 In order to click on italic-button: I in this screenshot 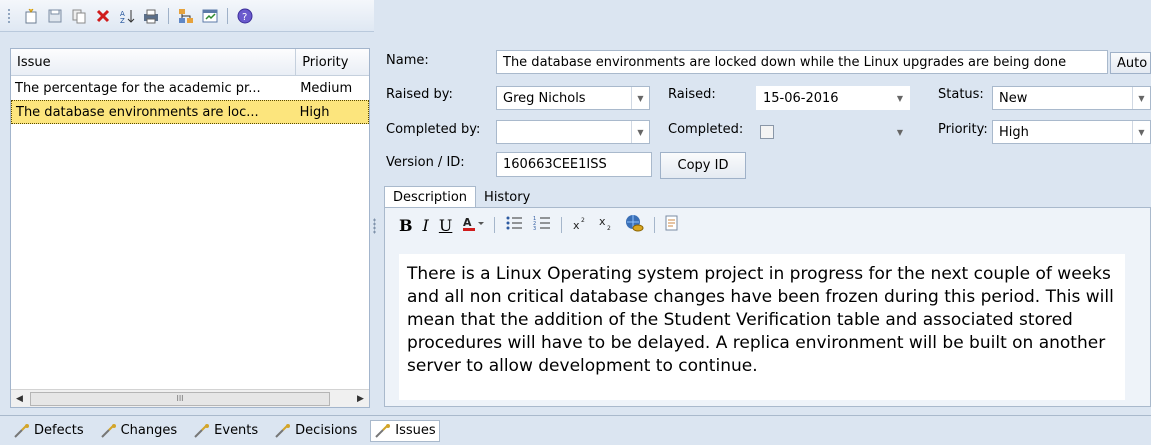, I will do `click(426, 225)`.